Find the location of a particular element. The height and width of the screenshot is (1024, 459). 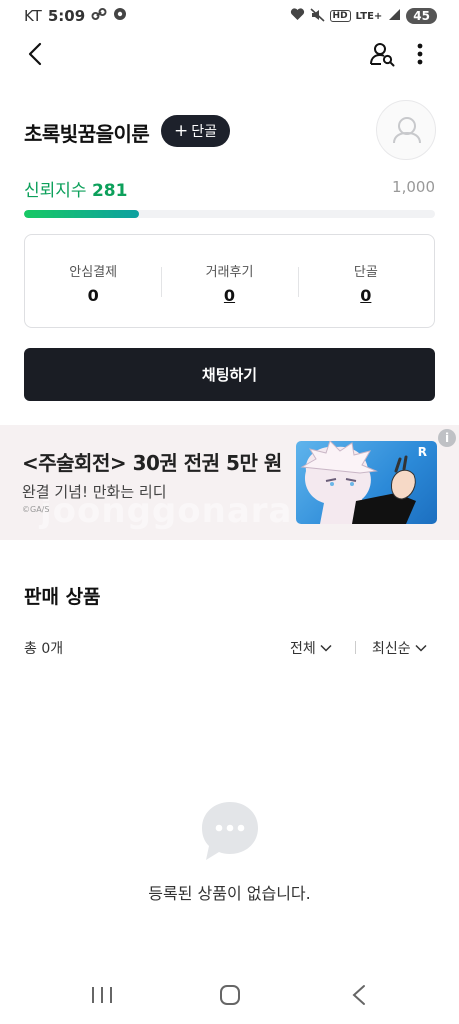

user-placeholder-icon is located at coordinates (407, 130).